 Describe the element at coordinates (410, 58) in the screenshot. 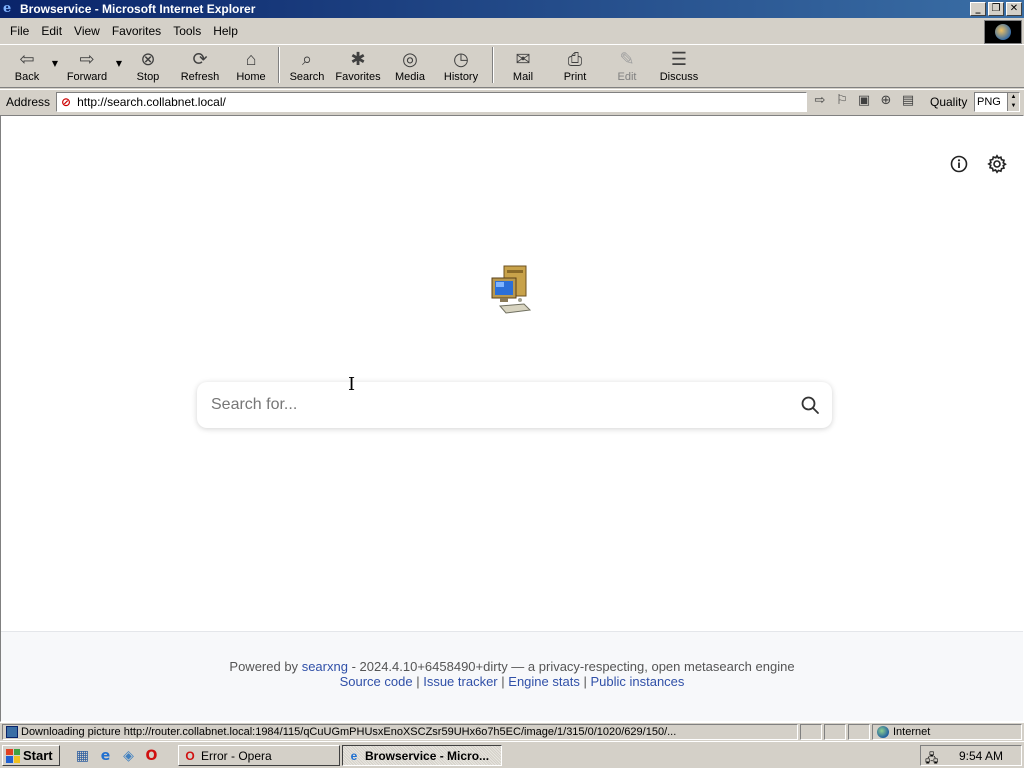

I see `media-icon: ◎` at that location.